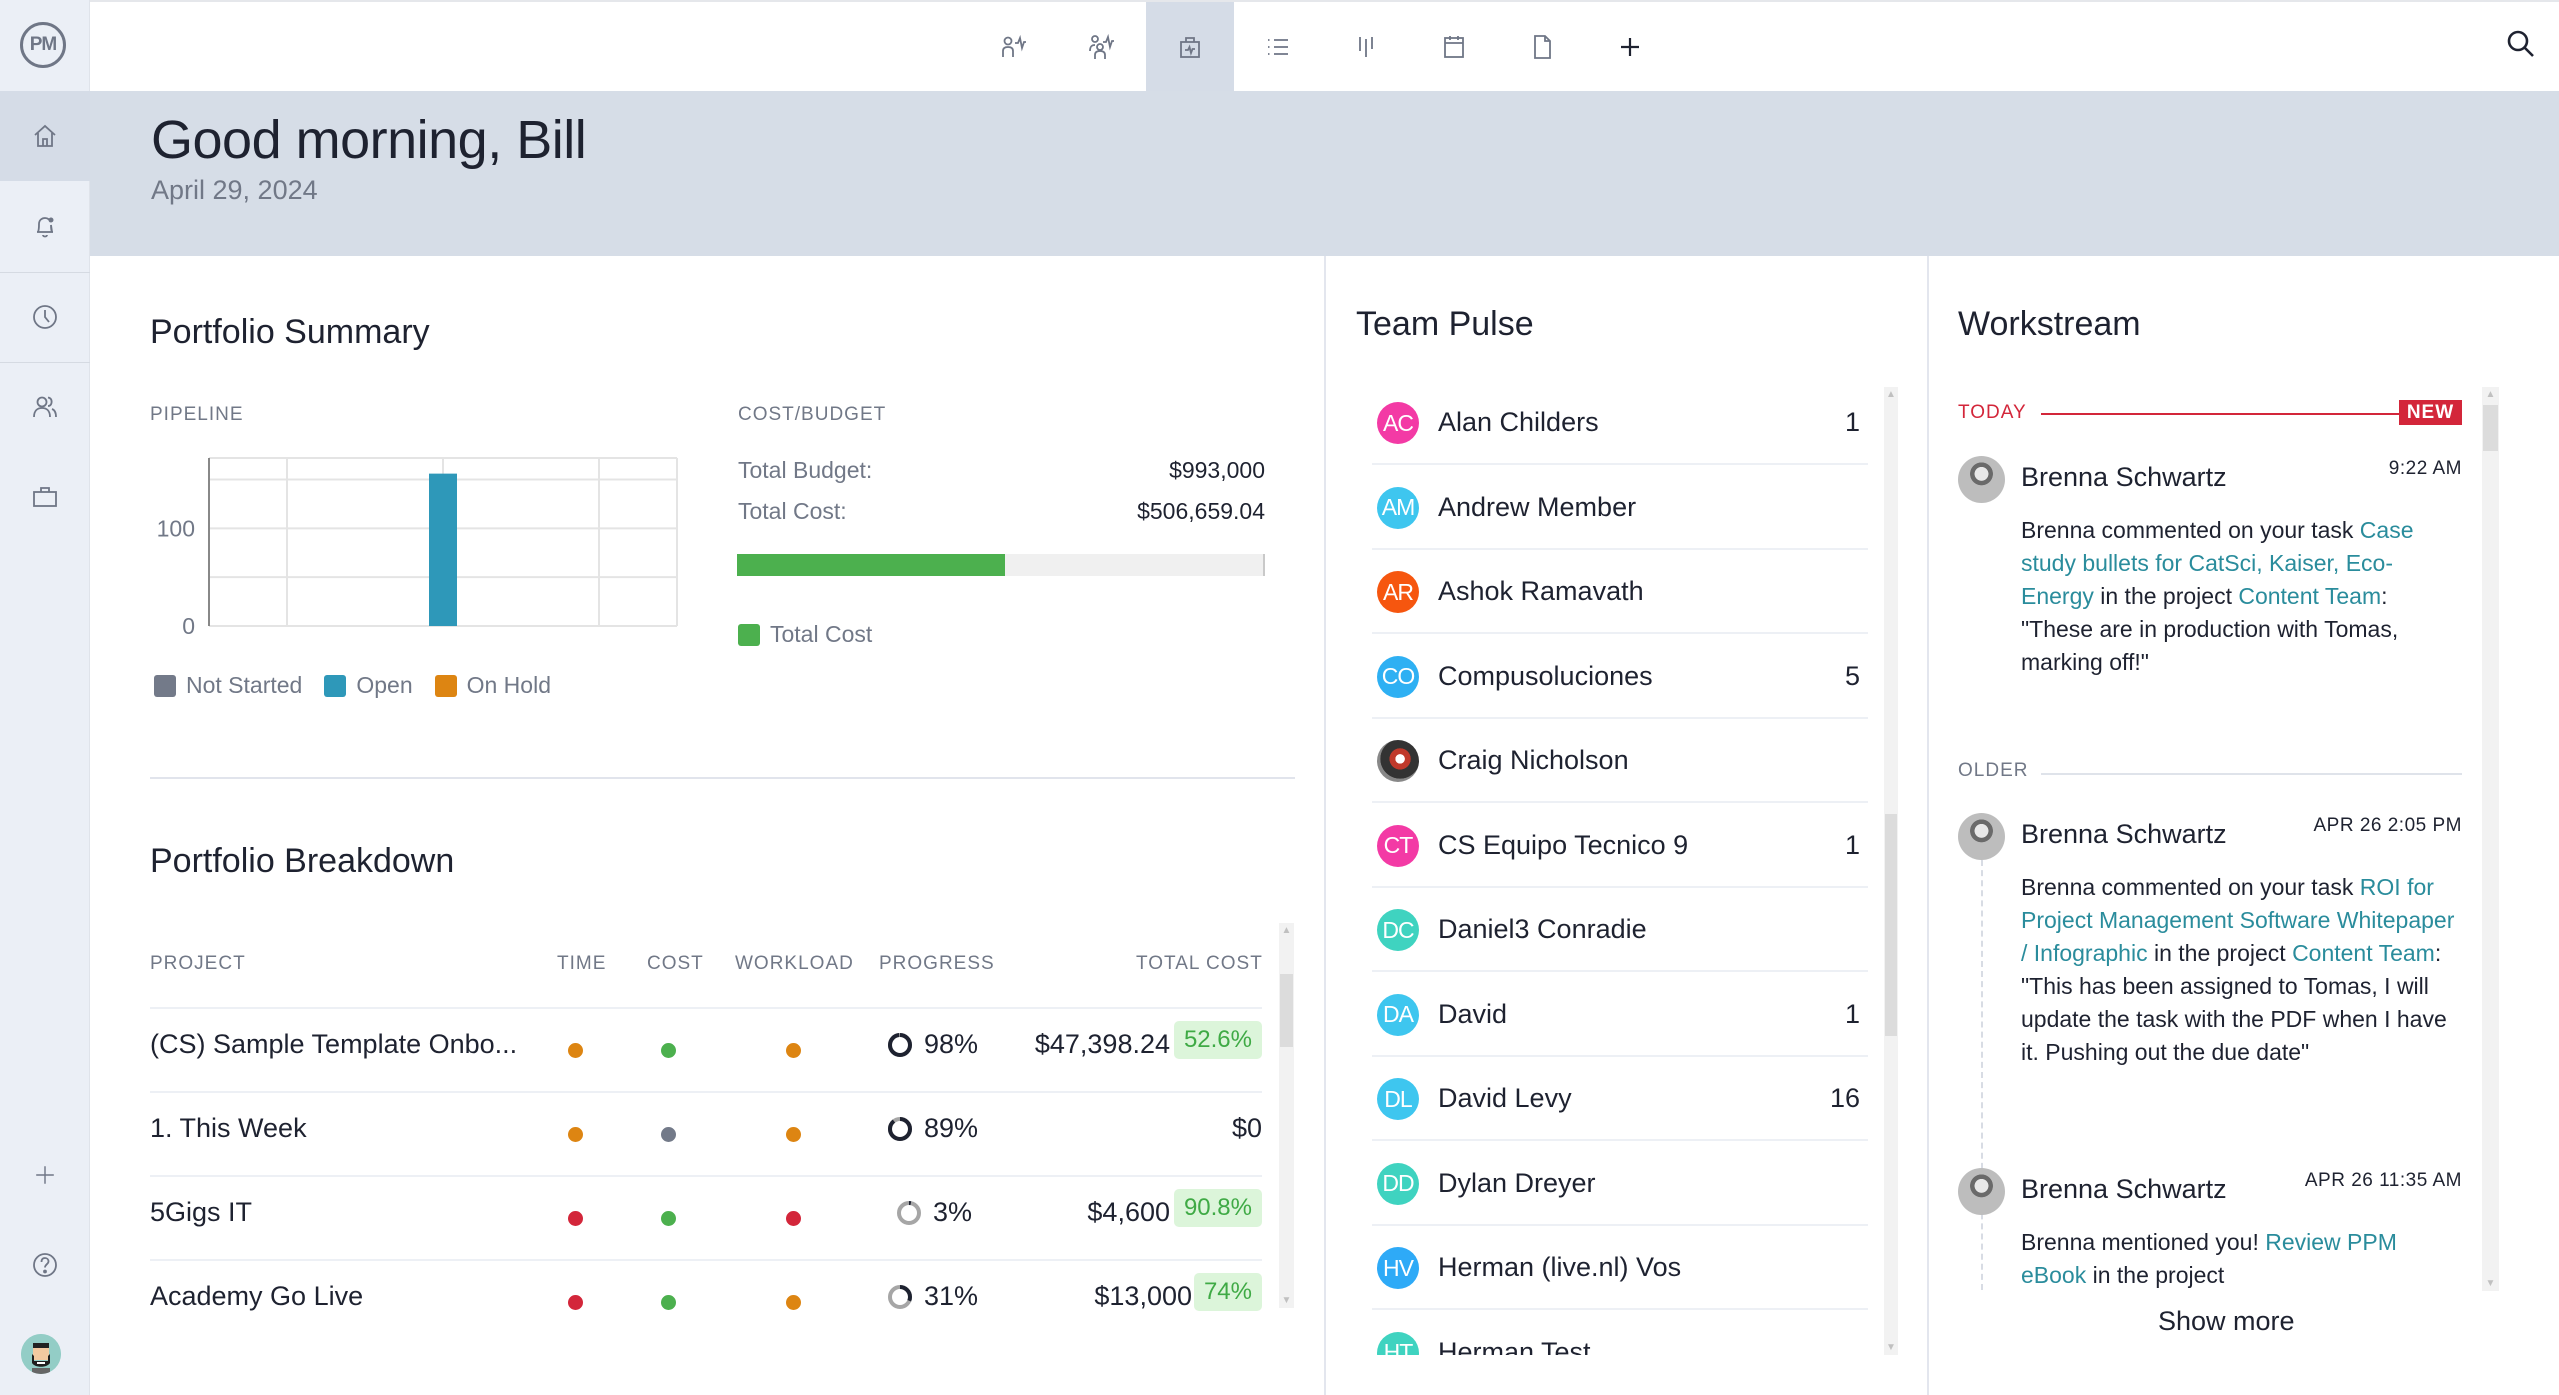 The width and height of the screenshot is (2559, 1395). Describe the element at coordinates (2387, 825) in the screenshot. I see `entry-timestamp: APR 26 2:05 PM` at that location.